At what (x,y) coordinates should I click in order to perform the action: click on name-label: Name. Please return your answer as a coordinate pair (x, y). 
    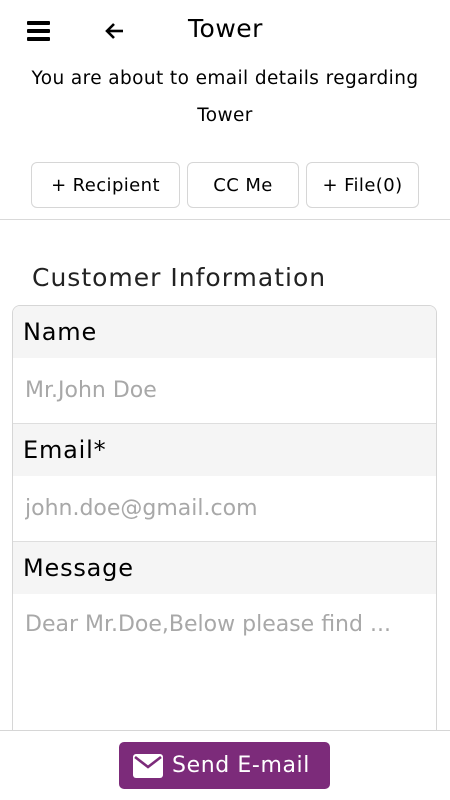
    Looking at the image, I should click on (224, 332).